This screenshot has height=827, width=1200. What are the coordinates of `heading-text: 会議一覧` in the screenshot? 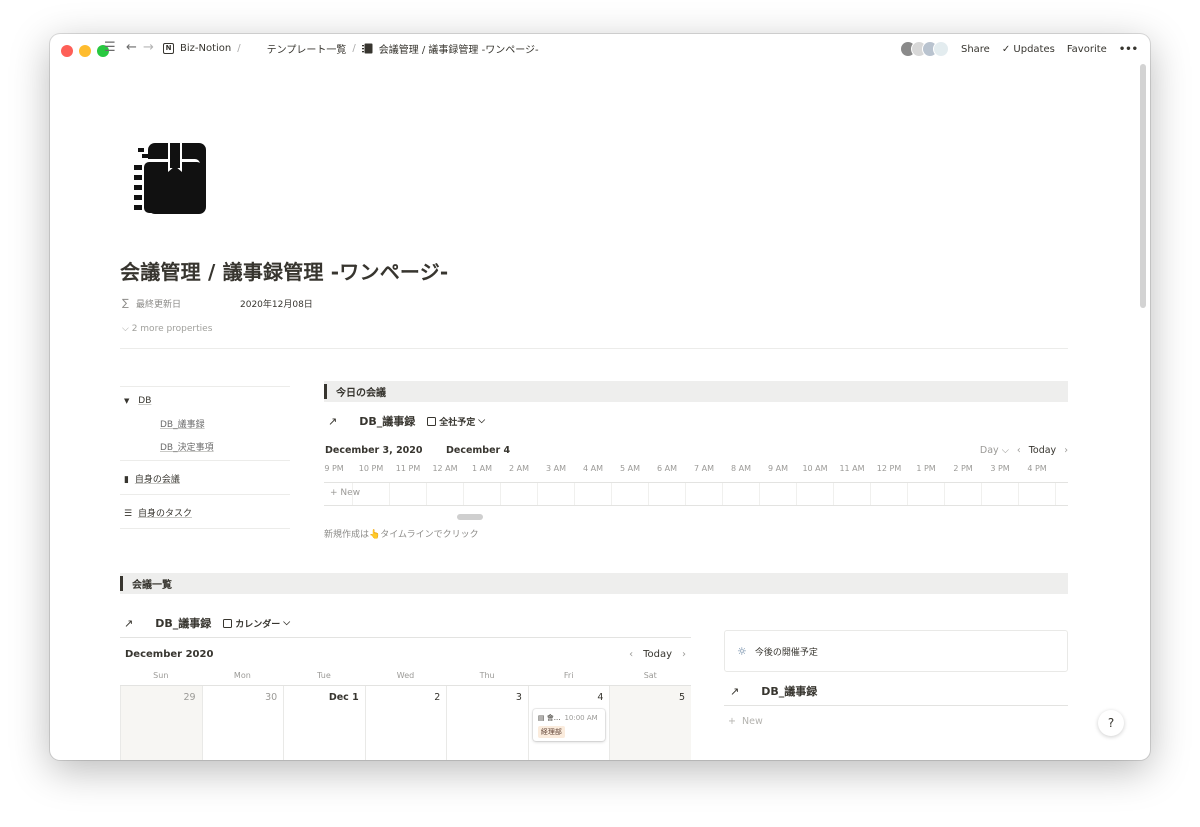 It's located at (152, 585).